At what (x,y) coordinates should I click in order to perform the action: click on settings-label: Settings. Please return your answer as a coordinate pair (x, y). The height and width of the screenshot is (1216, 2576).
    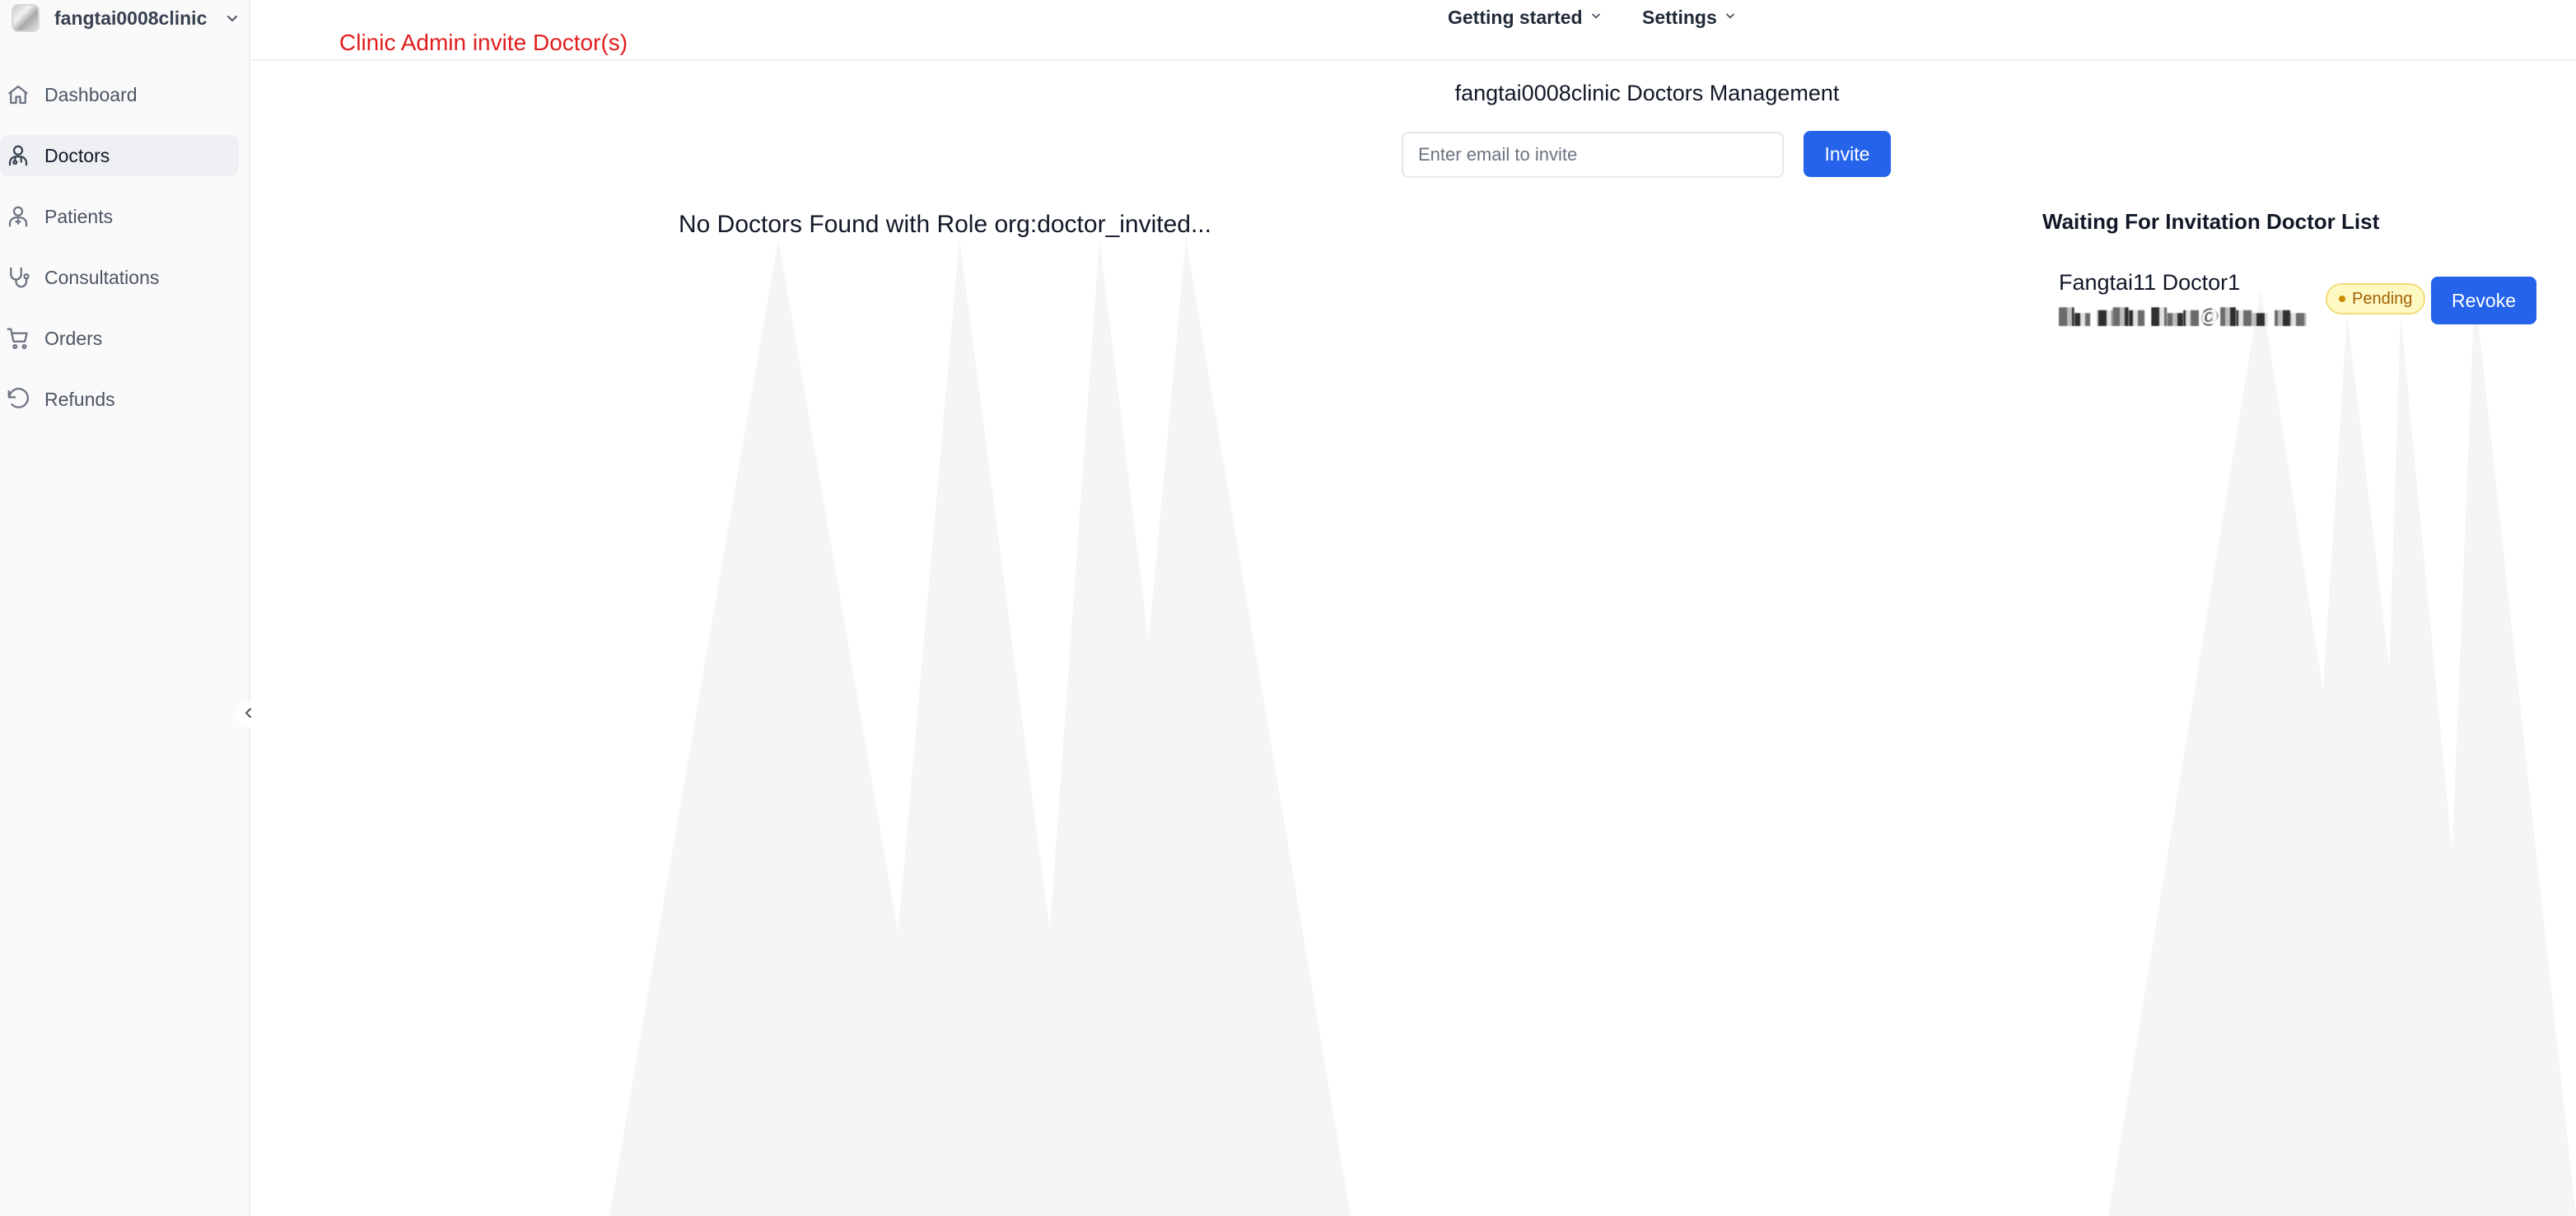
    Looking at the image, I should click on (1679, 17).